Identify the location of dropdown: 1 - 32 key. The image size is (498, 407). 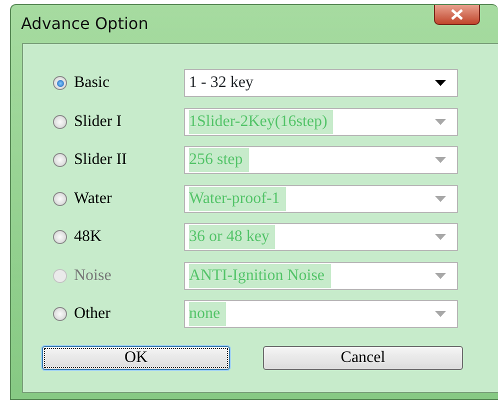
(321, 83).